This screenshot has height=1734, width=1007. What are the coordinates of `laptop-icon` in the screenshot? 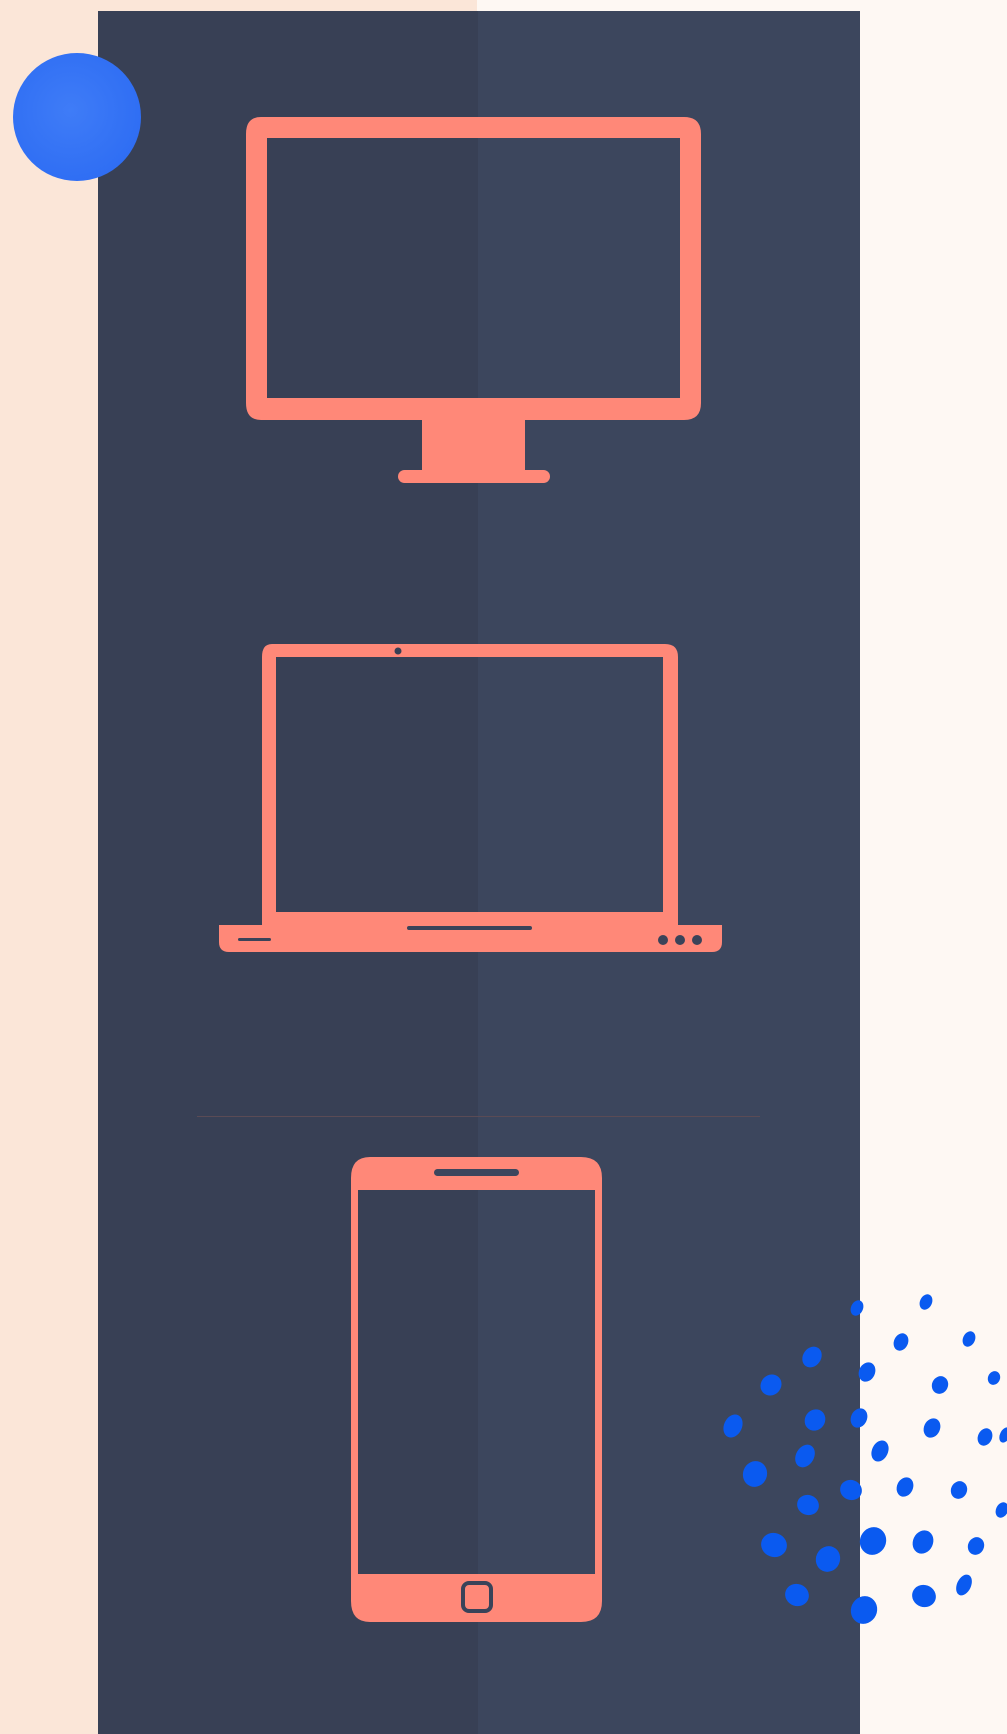 It's located at (470, 798).